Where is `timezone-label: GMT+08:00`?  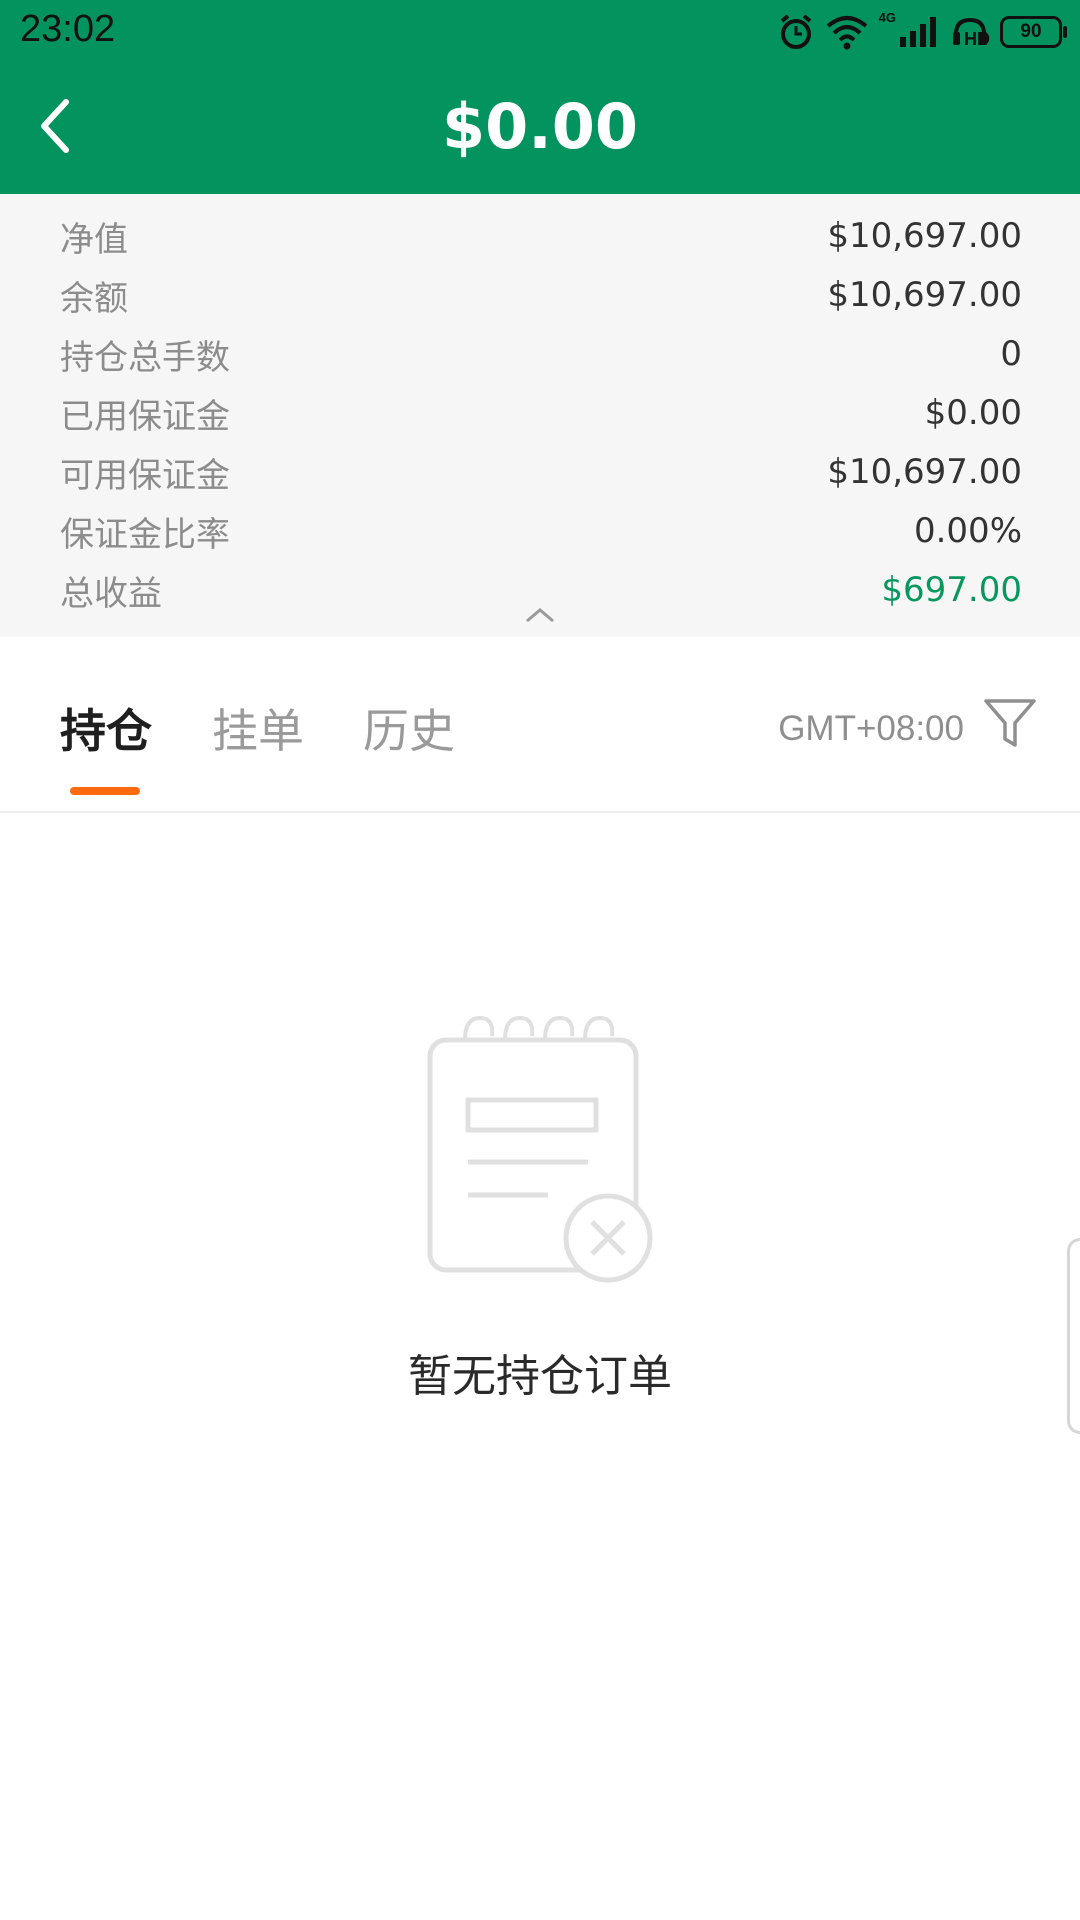
timezone-label: GMT+08:00 is located at coordinates (871, 729).